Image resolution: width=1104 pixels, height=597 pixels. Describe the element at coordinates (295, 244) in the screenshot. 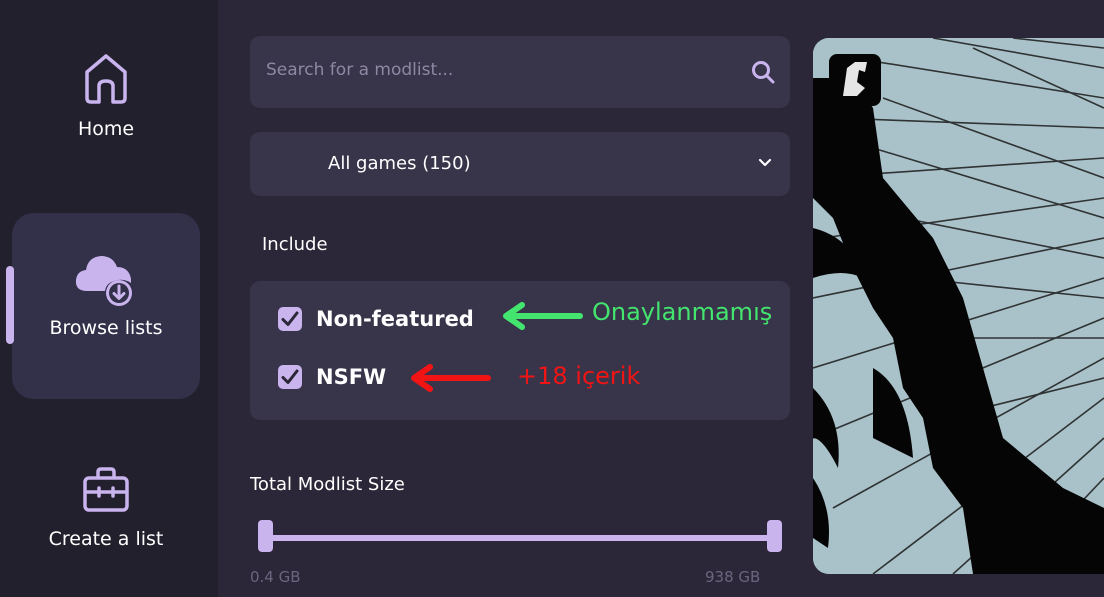

I see `include-heading: Include` at that location.